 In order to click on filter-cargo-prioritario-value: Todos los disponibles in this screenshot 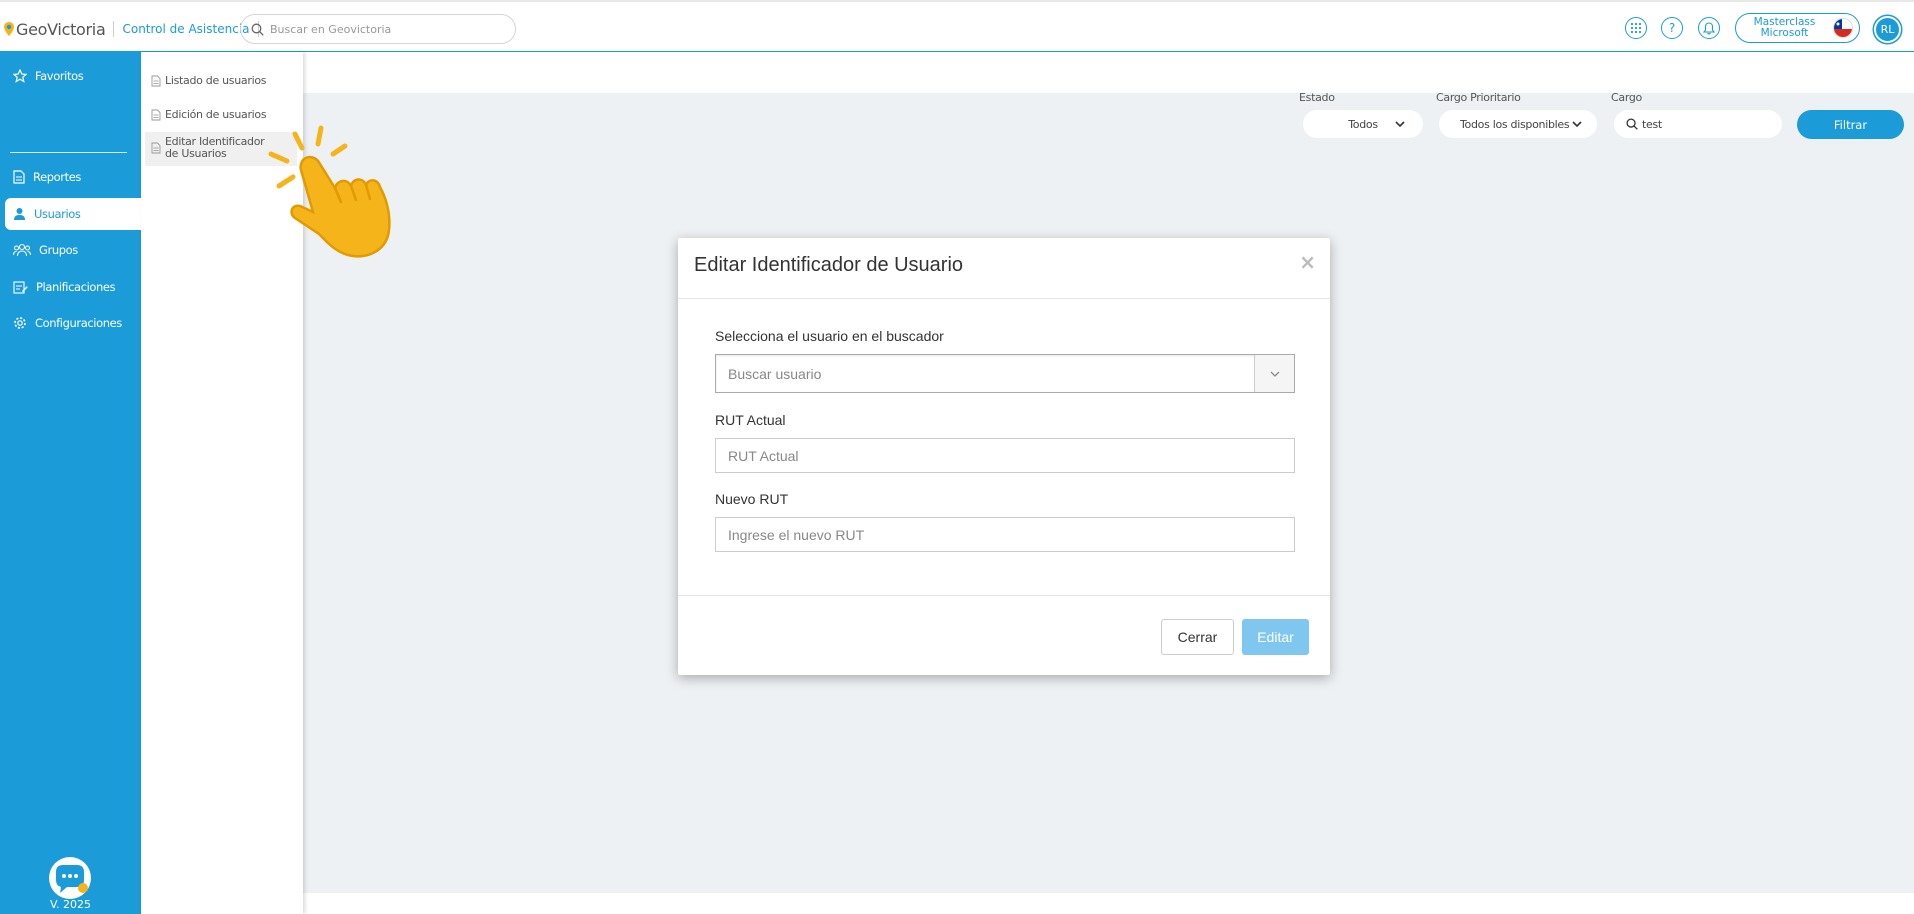, I will do `click(1515, 124)`.